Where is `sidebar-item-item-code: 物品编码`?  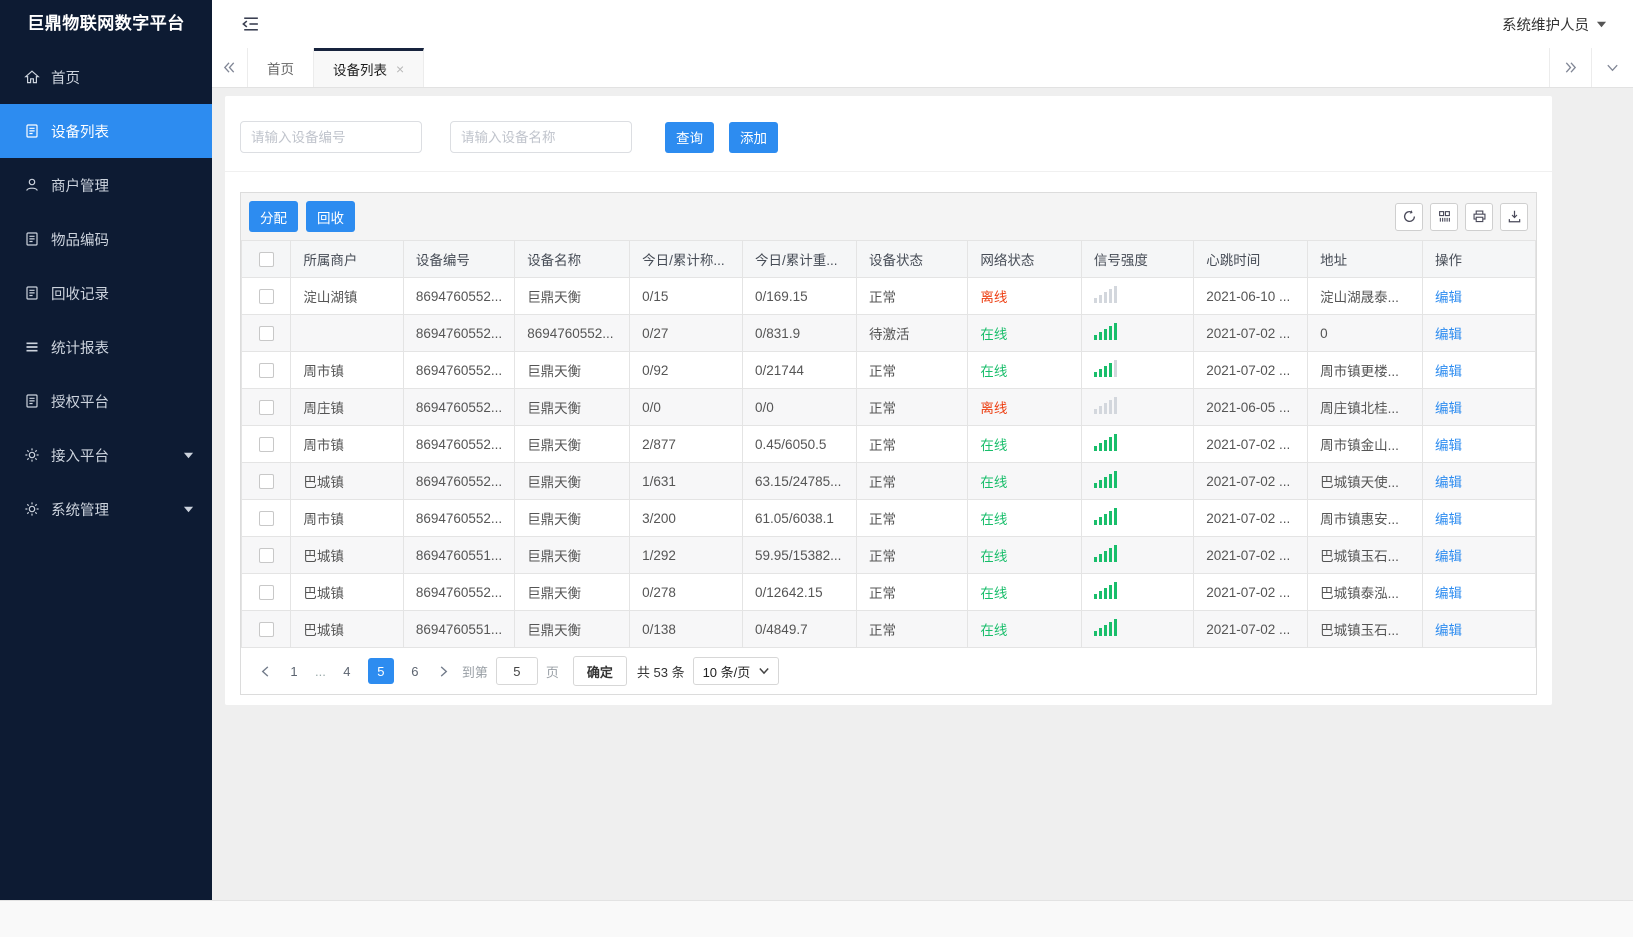
sidebar-item-item-code: 物品编码 is located at coordinates (106, 239).